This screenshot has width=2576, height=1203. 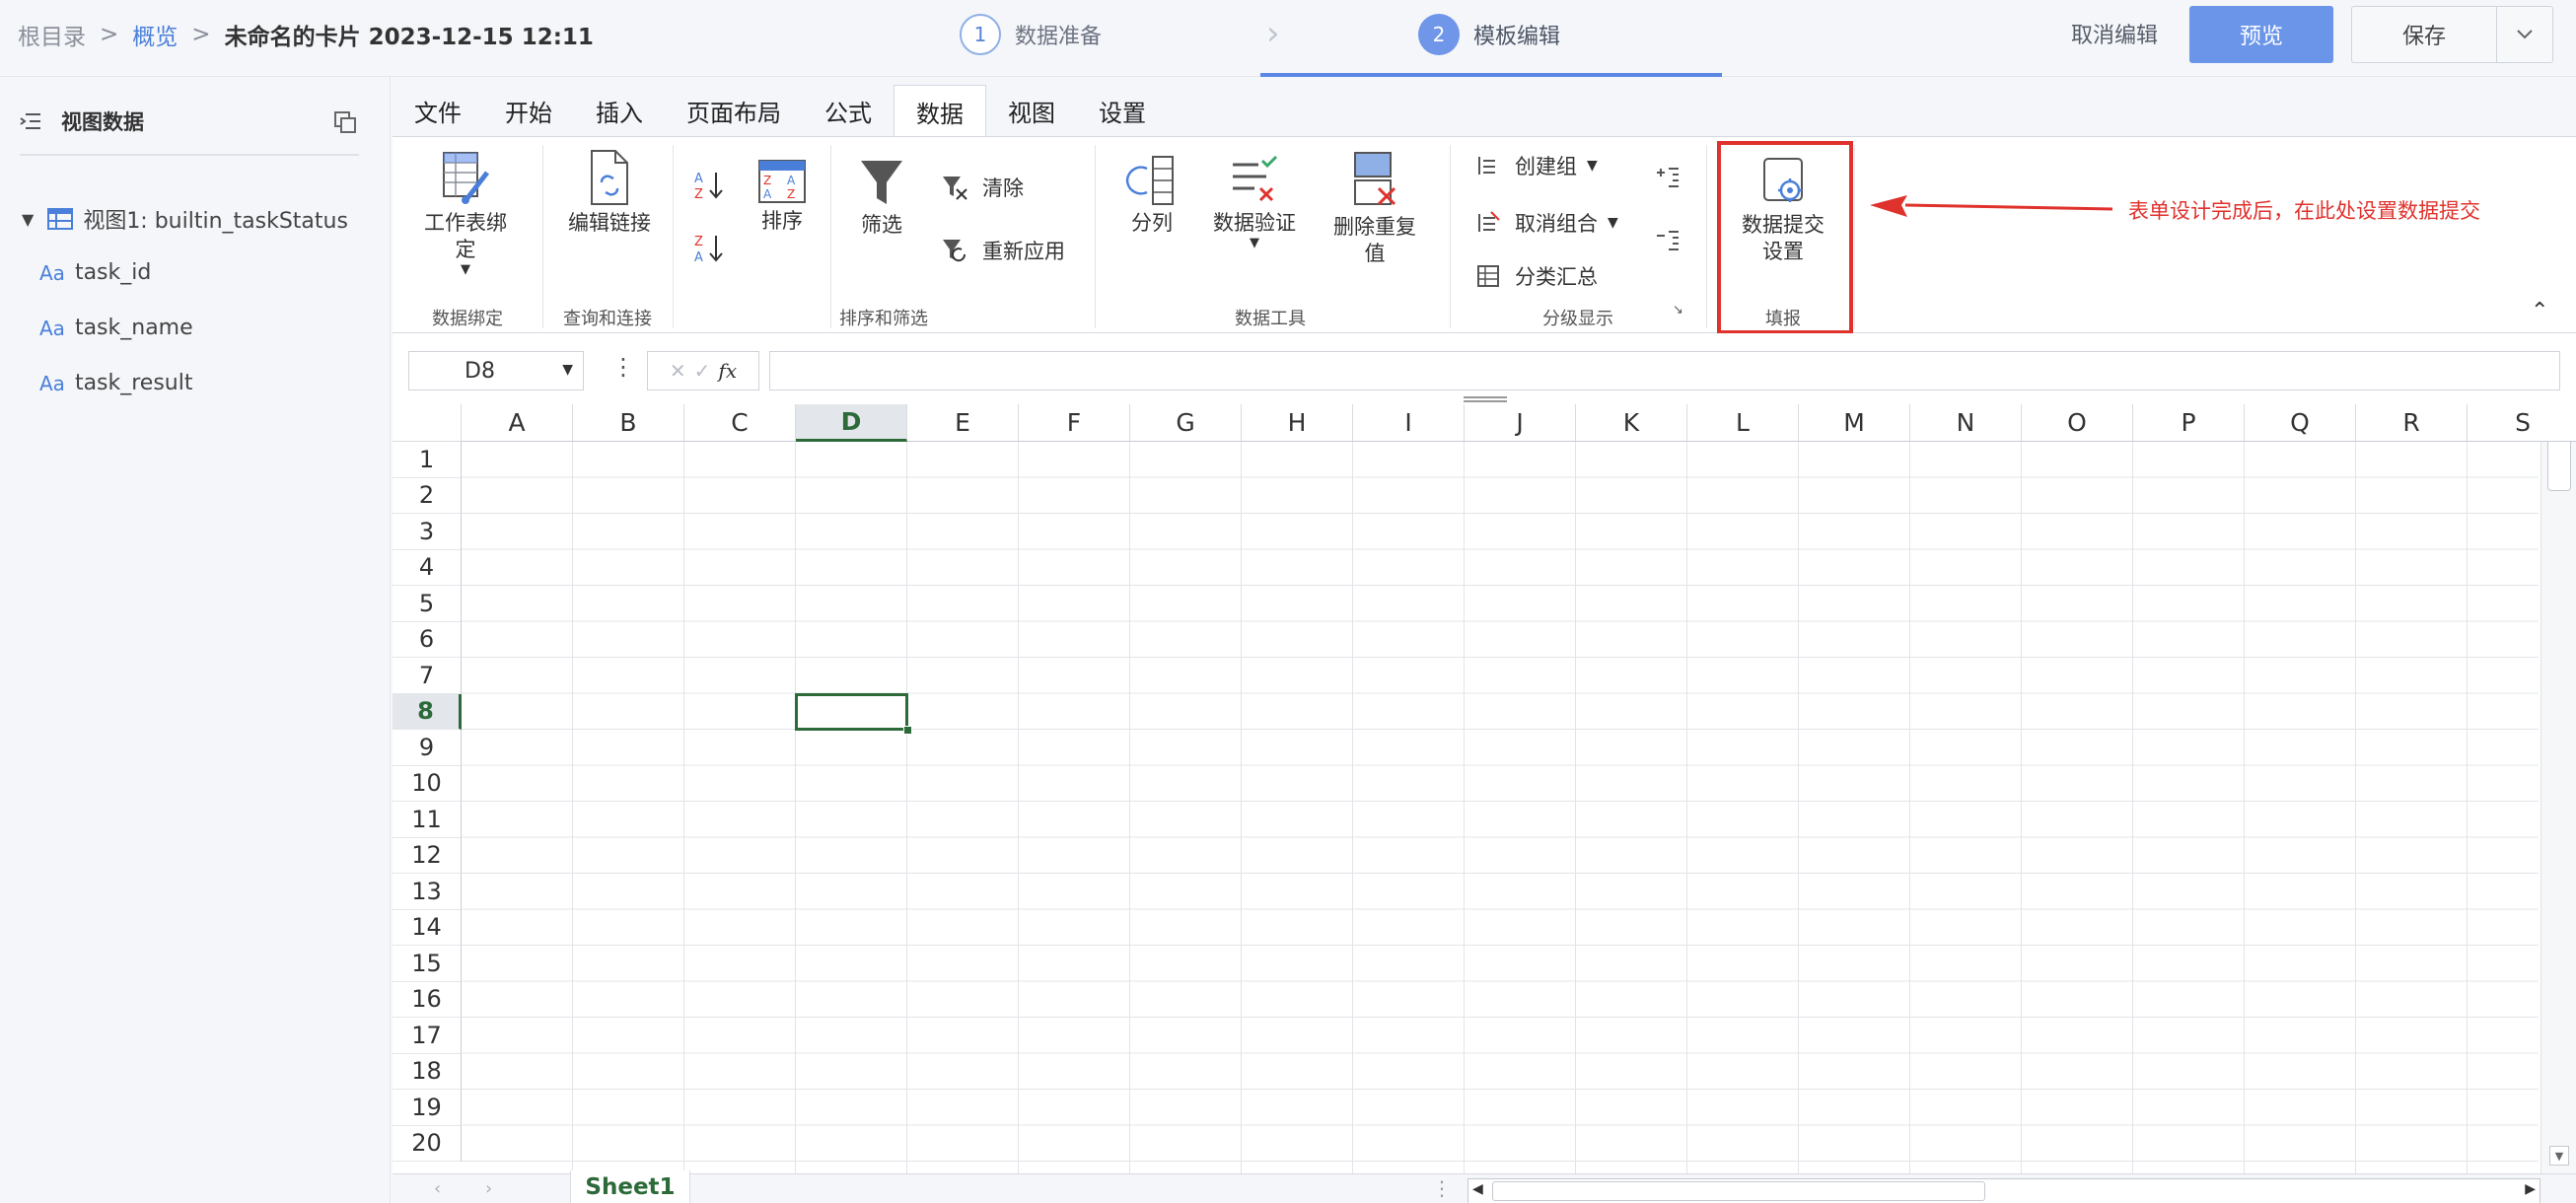 What do you see at coordinates (428, 1143) in the screenshot?
I see `row-header: 20` at bounding box center [428, 1143].